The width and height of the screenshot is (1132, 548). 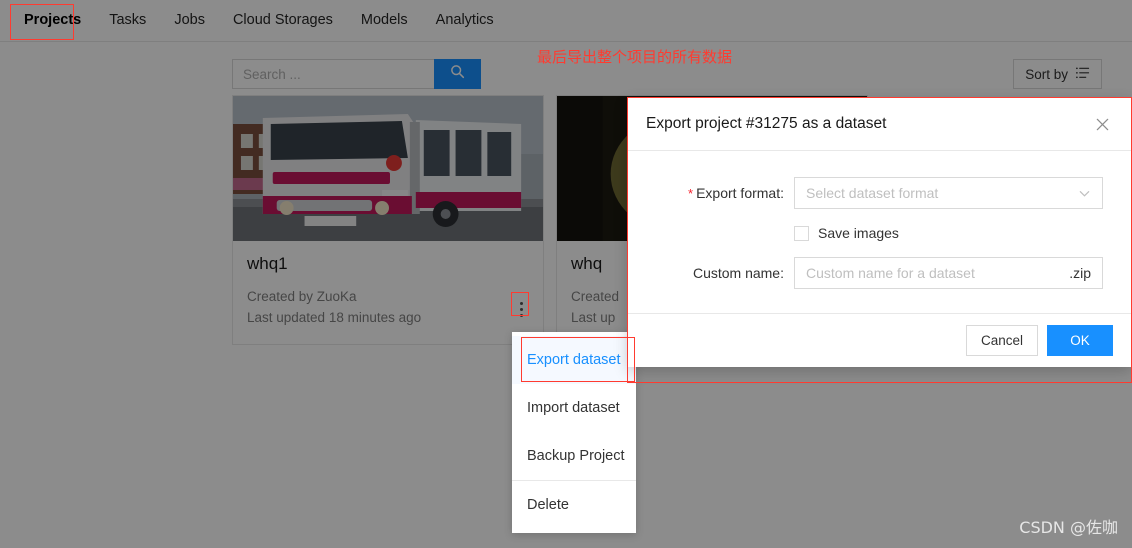 I want to click on menu-item-import-dataset: Import dataset, so click(x=574, y=408).